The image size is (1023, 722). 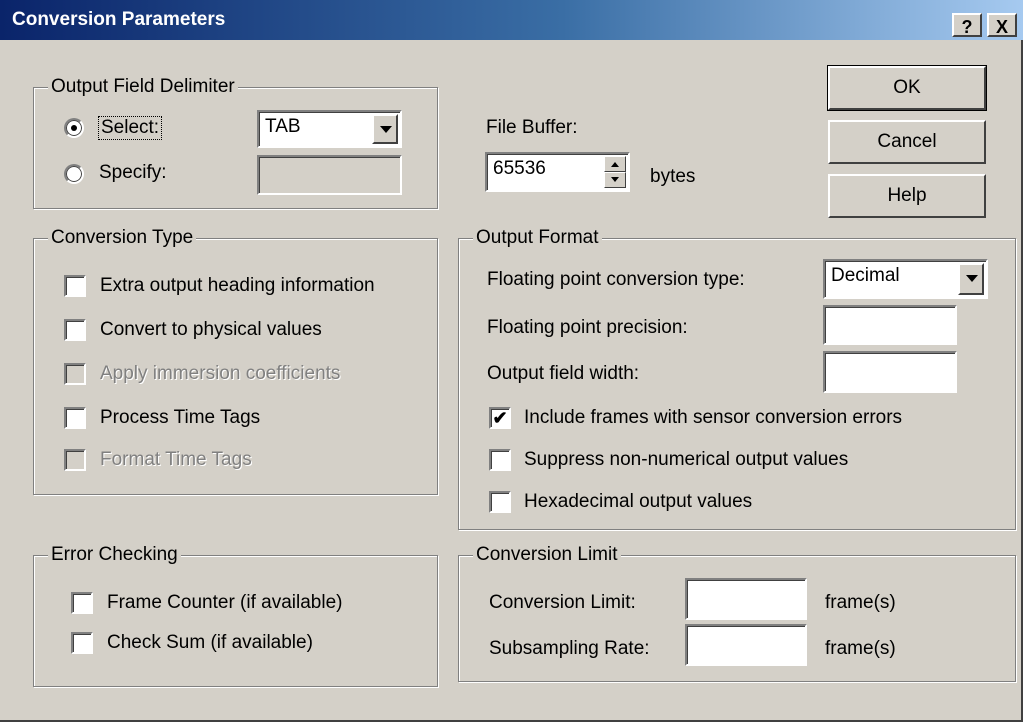 I want to click on fp-precision-label: Floating point precision:, so click(x=587, y=327).